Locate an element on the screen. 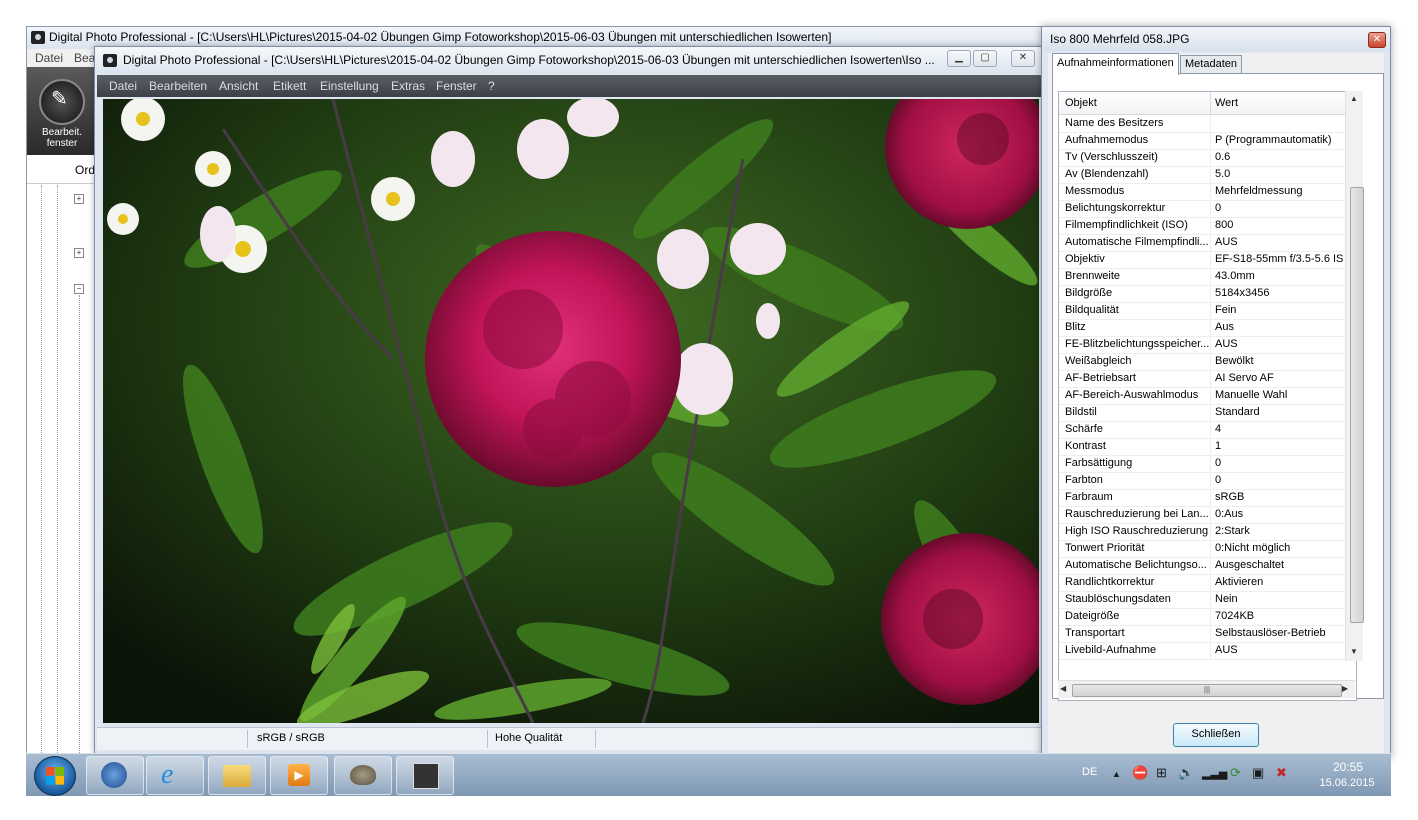 This screenshot has height=820, width=1418. column-header-object: Objekt is located at coordinates (1081, 103).